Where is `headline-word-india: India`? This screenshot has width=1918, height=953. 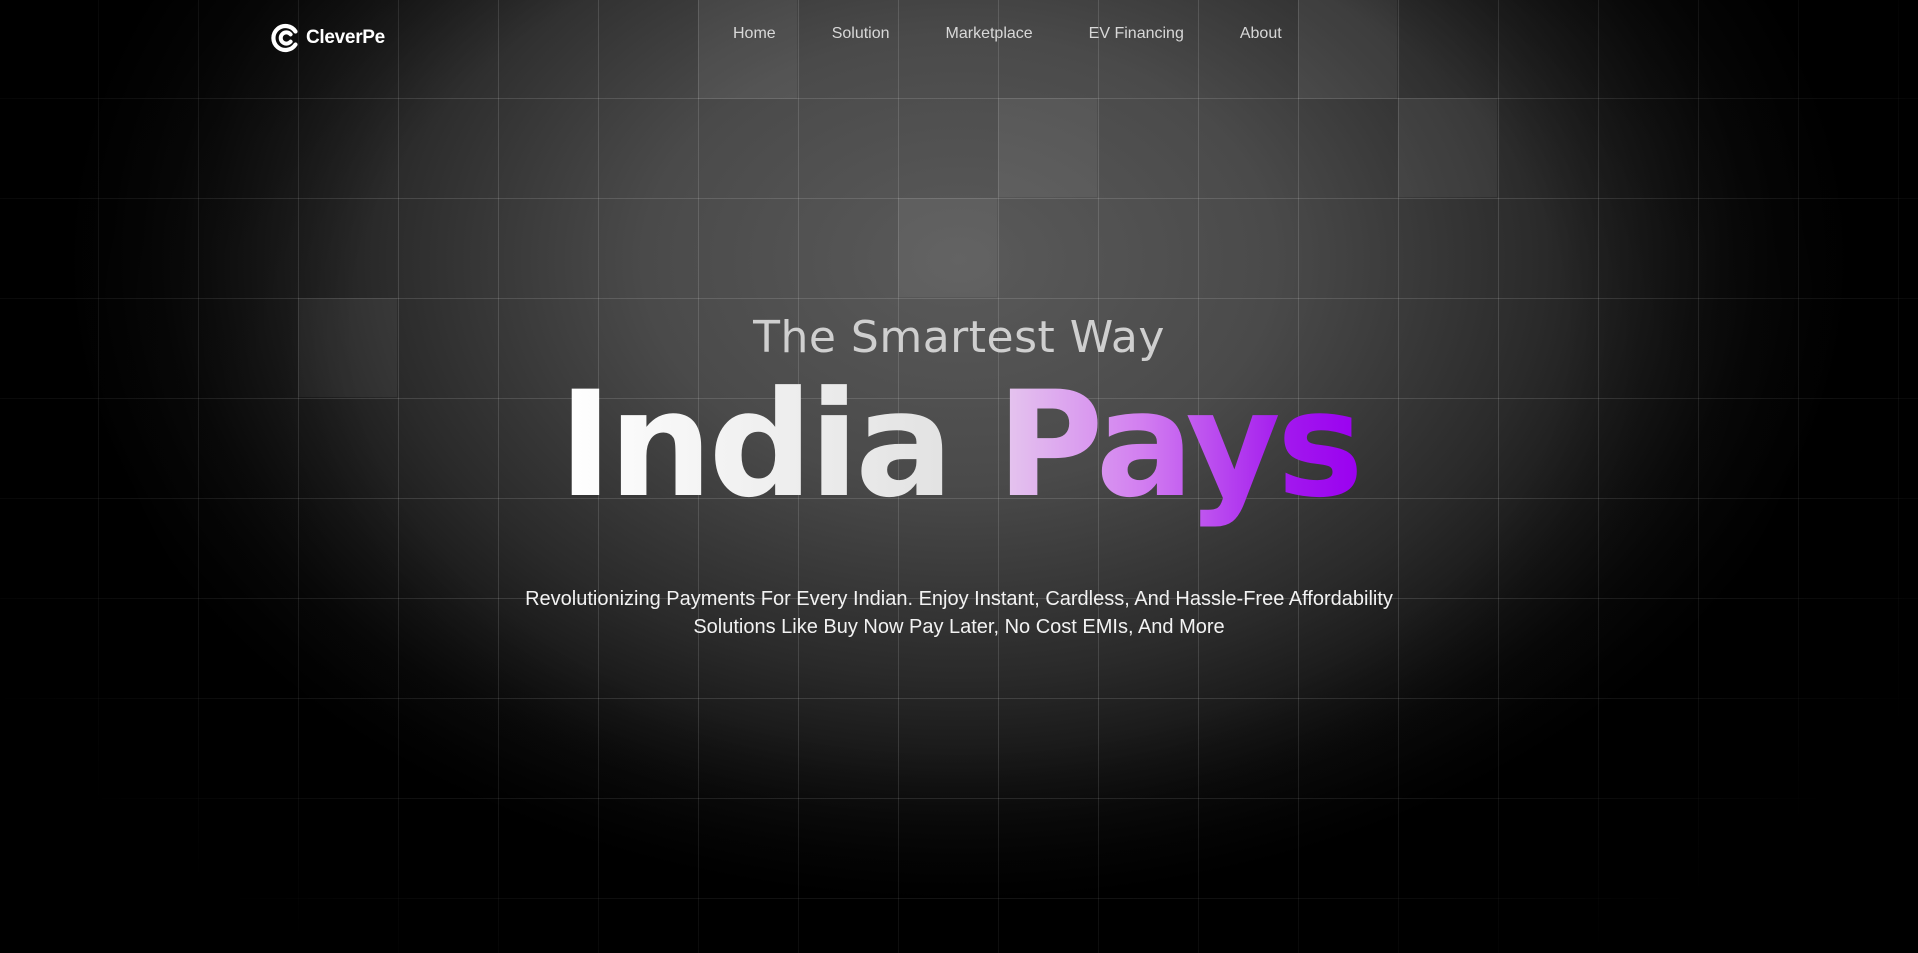 headline-word-india: India is located at coordinates (755, 445).